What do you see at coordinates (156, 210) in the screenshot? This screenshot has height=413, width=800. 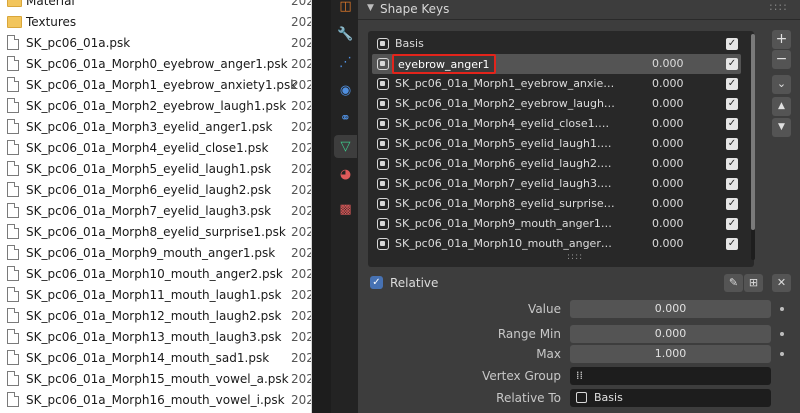 I see `file-row: SK_pc06_01a_Morph7_eyelid_laugh3.psk 2020` at bounding box center [156, 210].